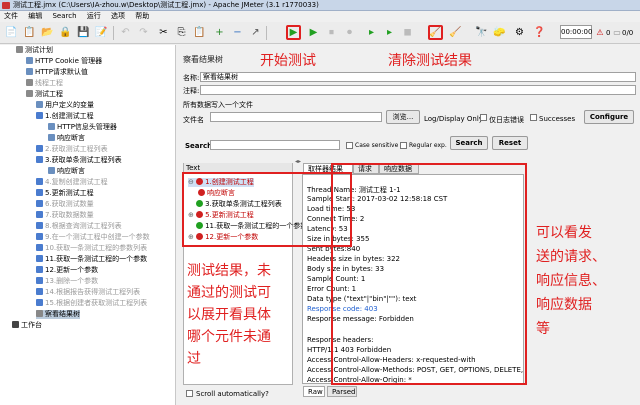 The image size is (640, 405). I want to click on tree-node-http-defaults: HTTP请求默认值, so click(57, 72).